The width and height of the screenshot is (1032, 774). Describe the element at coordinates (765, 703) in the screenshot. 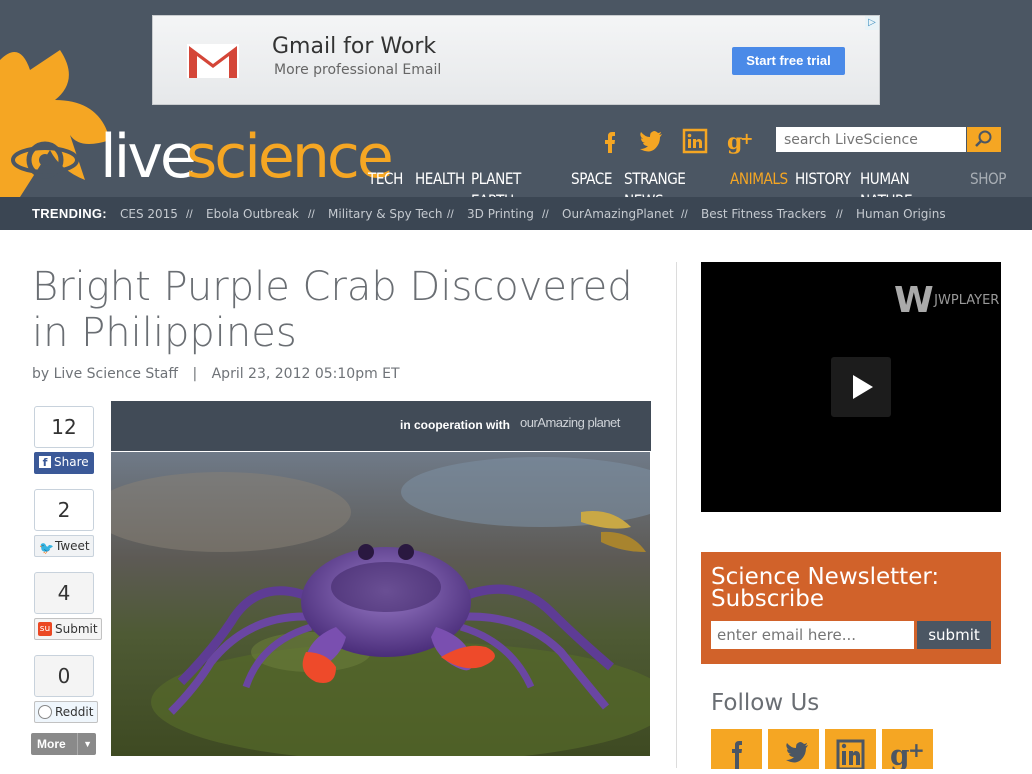

I see `follow-us-title: Follow Us` at that location.